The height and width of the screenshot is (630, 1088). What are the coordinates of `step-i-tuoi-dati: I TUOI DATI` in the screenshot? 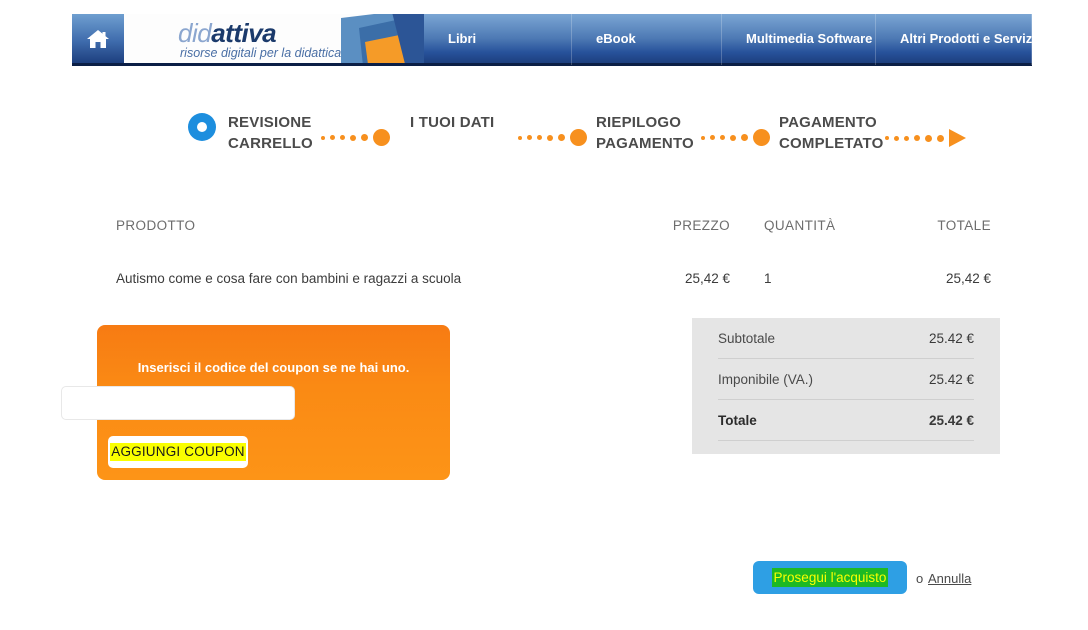 It's located at (452, 122).